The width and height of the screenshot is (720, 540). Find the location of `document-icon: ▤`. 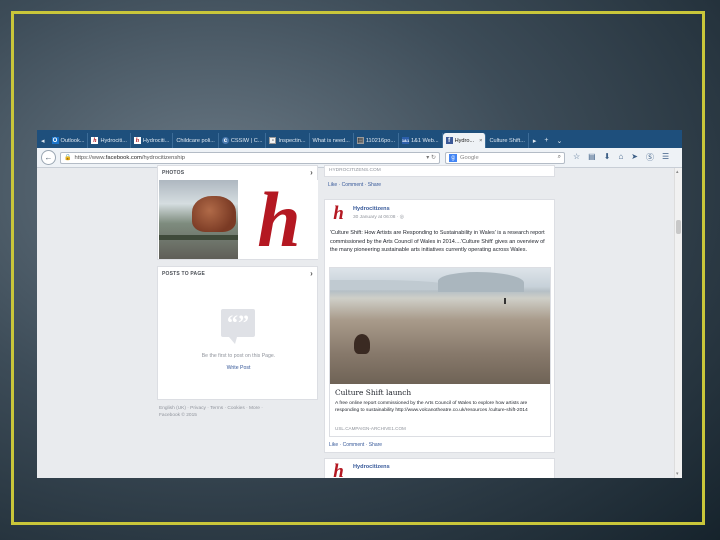

document-icon: ▤ is located at coordinates (360, 140).